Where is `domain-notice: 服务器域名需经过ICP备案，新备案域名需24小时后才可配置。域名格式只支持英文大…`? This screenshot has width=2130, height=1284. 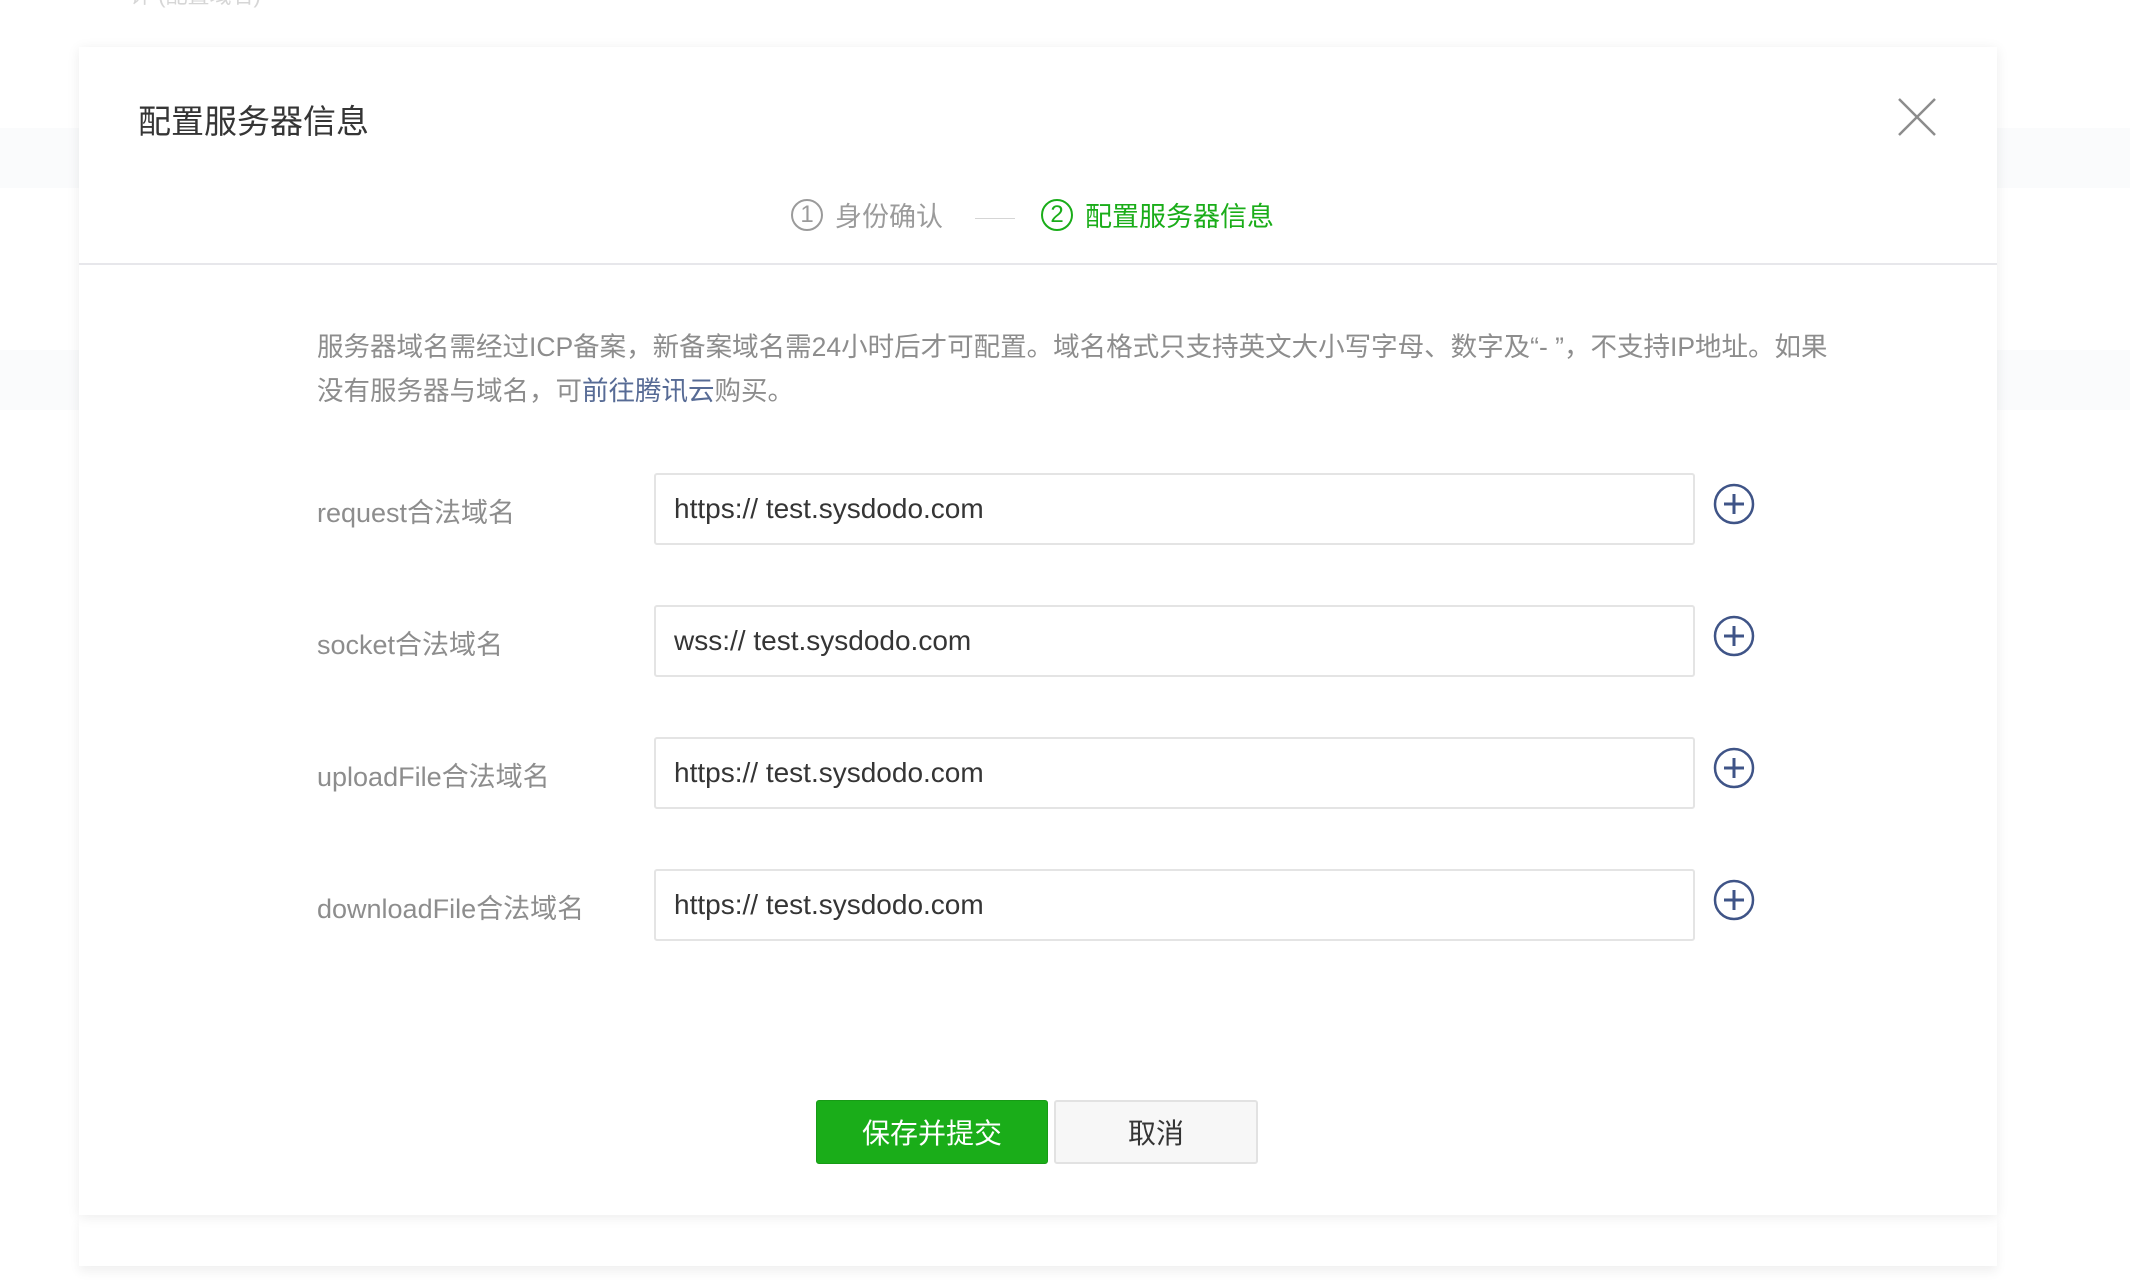
domain-notice: 服务器域名需经过ICP备案，新备案域名需24小时后才可配置。域名格式只支持英文大… is located at coordinates (1077, 369).